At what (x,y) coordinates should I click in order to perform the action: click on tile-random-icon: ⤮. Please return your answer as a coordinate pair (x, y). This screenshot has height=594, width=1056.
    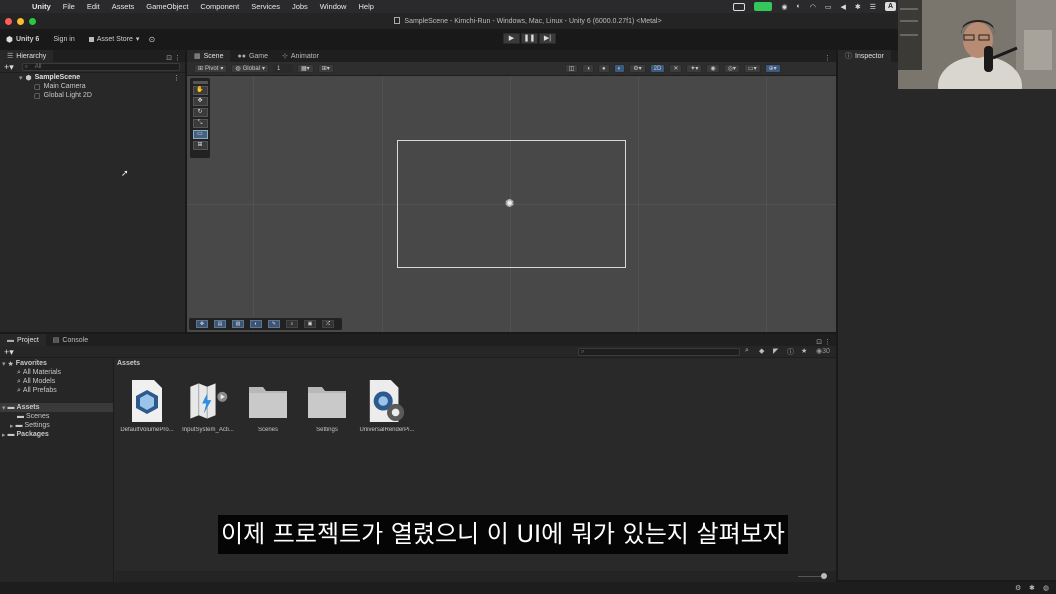
    Looking at the image, I should click on (328, 324).